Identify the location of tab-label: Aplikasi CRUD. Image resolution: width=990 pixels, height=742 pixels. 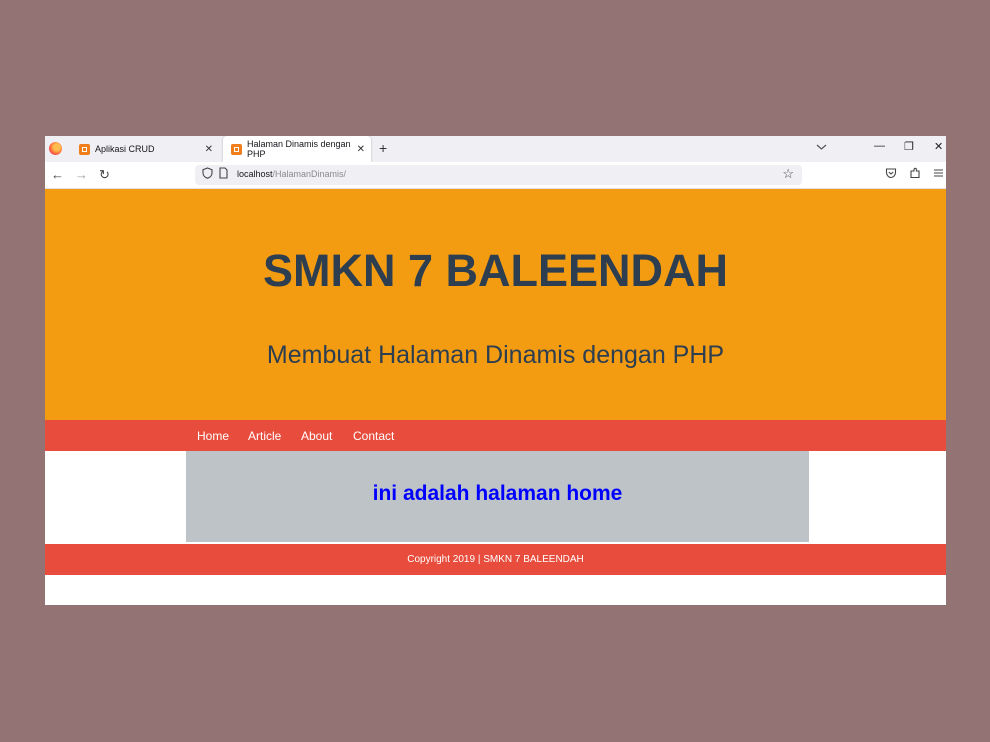
(125, 149).